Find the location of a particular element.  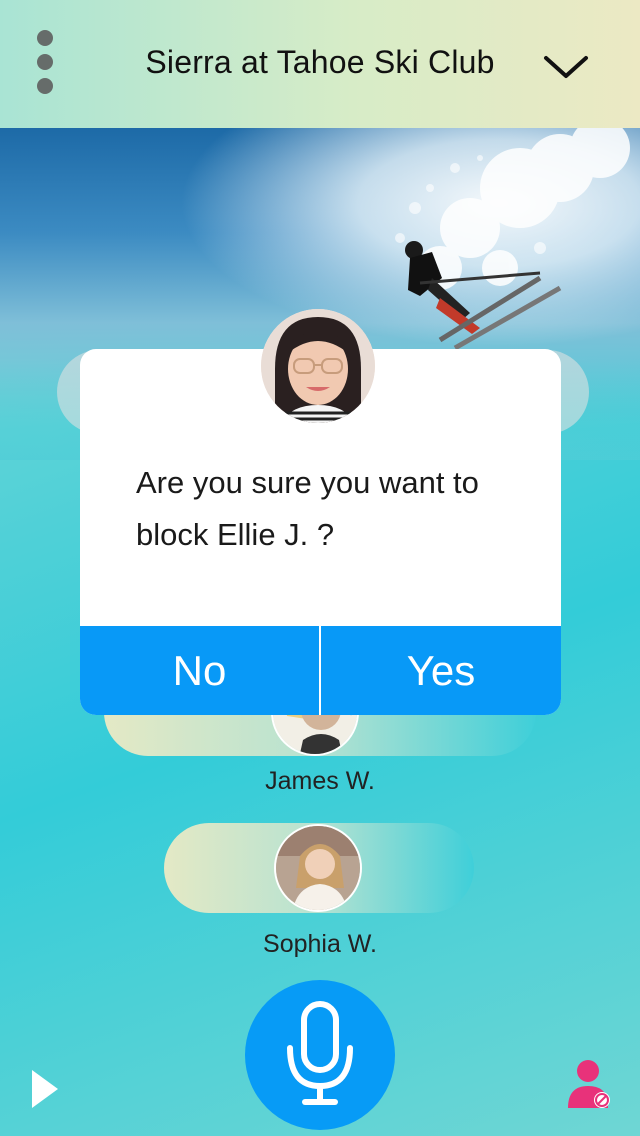

yes-button: Yes is located at coordinates (441, 670).